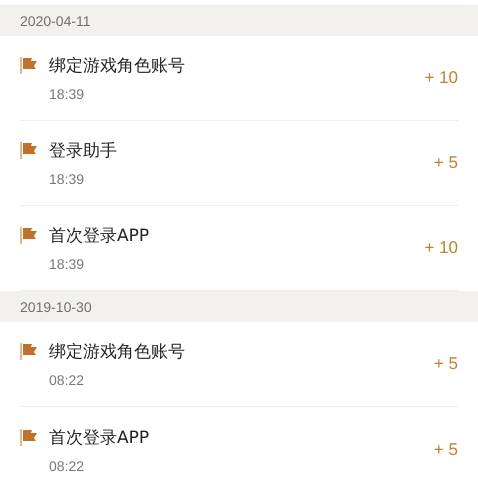 This screenshot has width=478, height=500. What do you see at coordinates (83, 151) in the screenshot?
I see `record-title: 登录助手` at bounding box center [83, 151].